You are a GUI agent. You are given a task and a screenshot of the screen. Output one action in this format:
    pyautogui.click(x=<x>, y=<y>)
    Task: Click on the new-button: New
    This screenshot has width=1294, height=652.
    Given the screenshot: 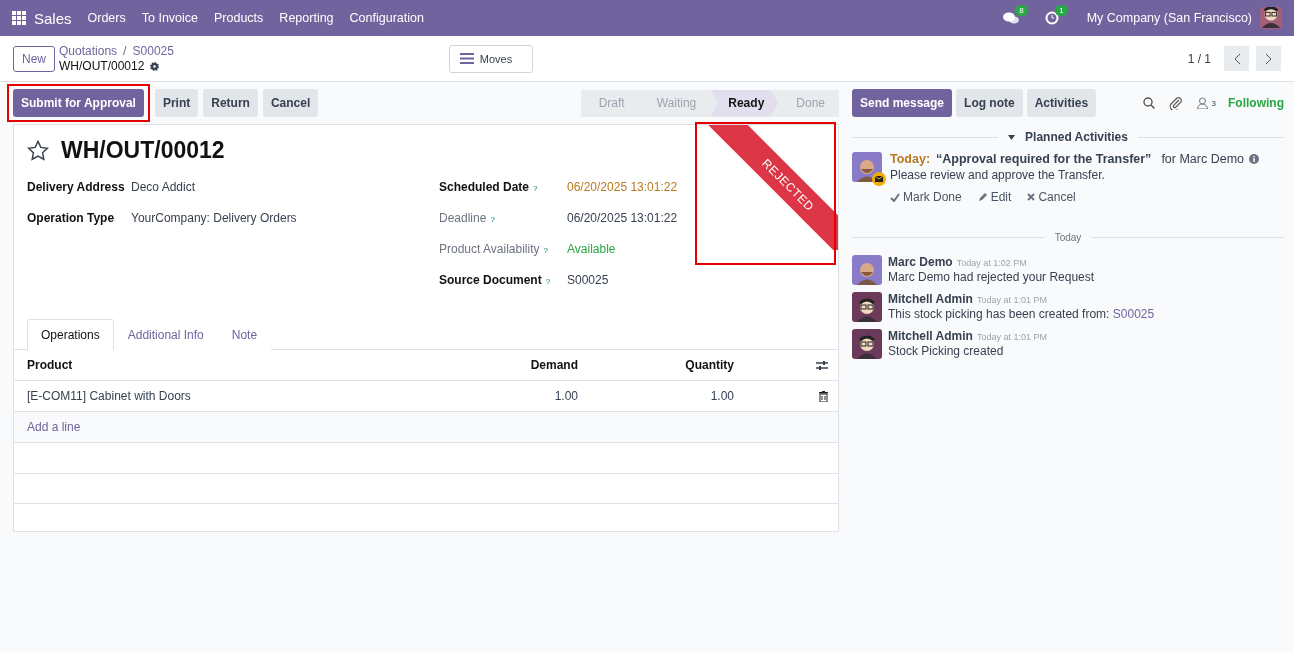 What is the action you would take?
    pyautogui.click(x=34, y=58)
    